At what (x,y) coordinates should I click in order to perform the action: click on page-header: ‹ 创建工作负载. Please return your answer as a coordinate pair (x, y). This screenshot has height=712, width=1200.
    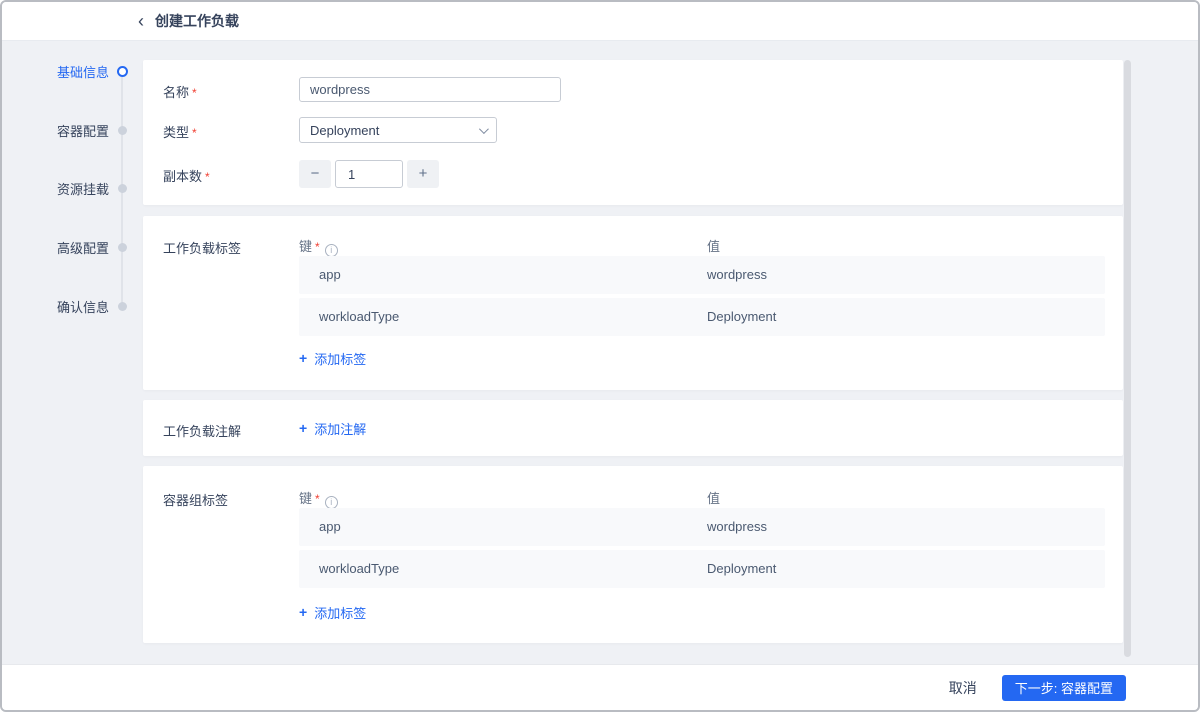
    Looking at the image, I should click on (600, 21).